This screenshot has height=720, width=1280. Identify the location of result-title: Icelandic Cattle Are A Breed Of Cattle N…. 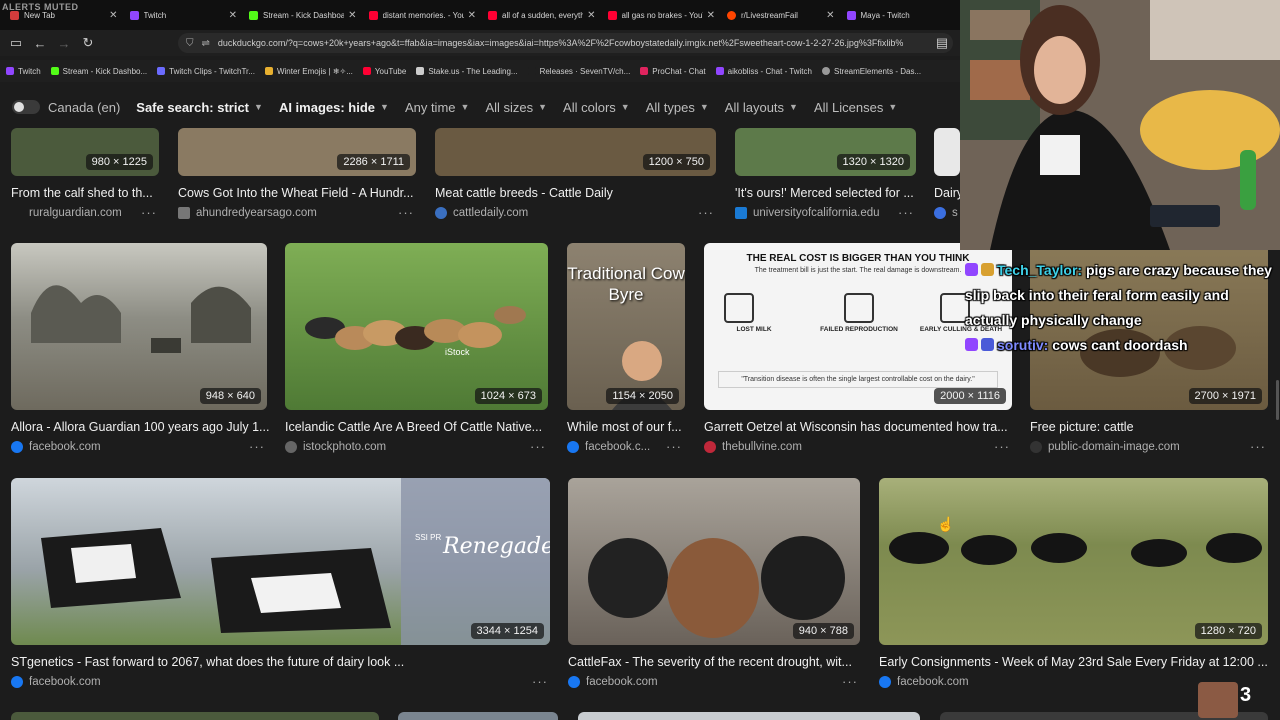
(416, 427).